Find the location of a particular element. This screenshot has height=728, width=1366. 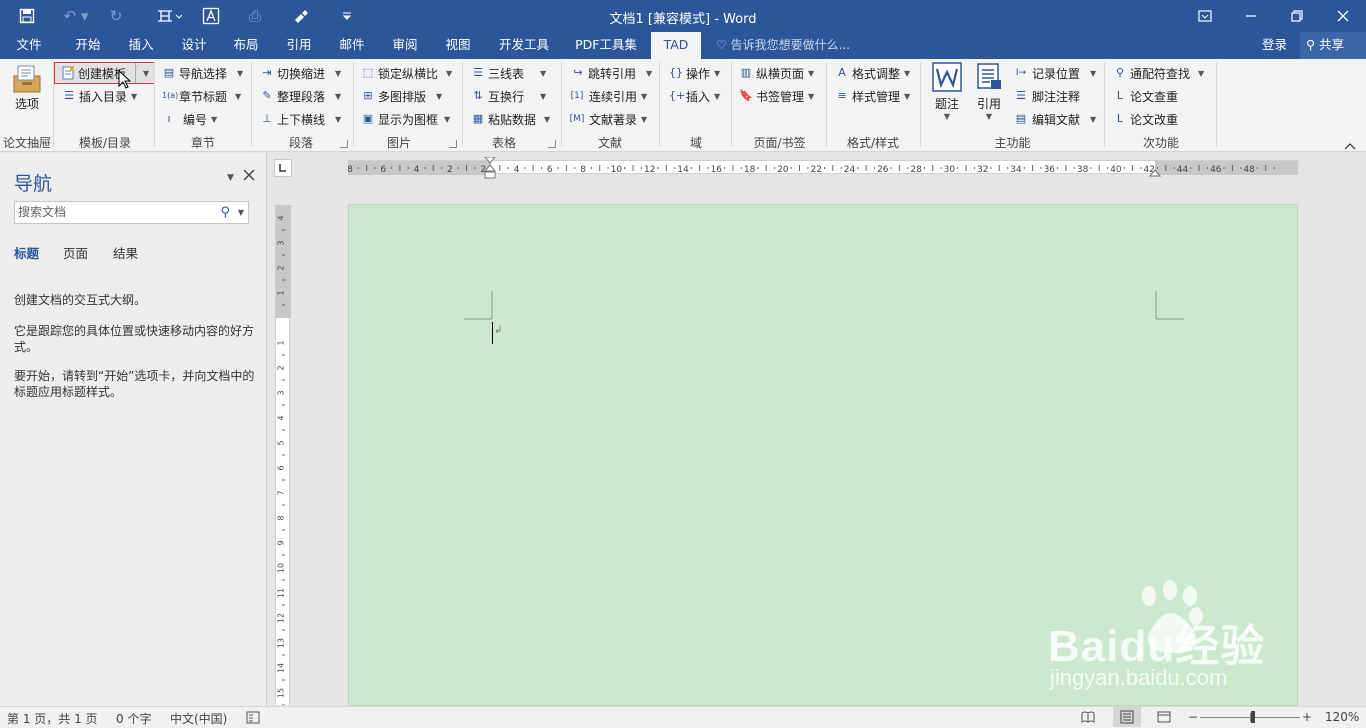

zoom-in-icon: + is located at coordinates (1307, 717).